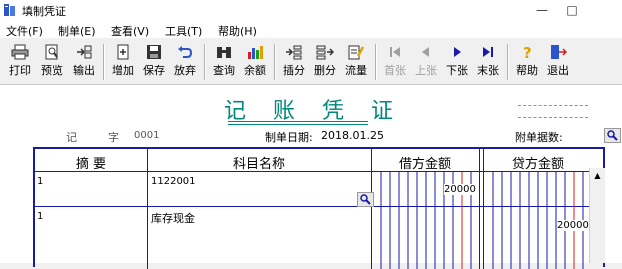 The height and width of the screenshot is (269, 622). I want to click on document-pen-icon, so click(356, 52).